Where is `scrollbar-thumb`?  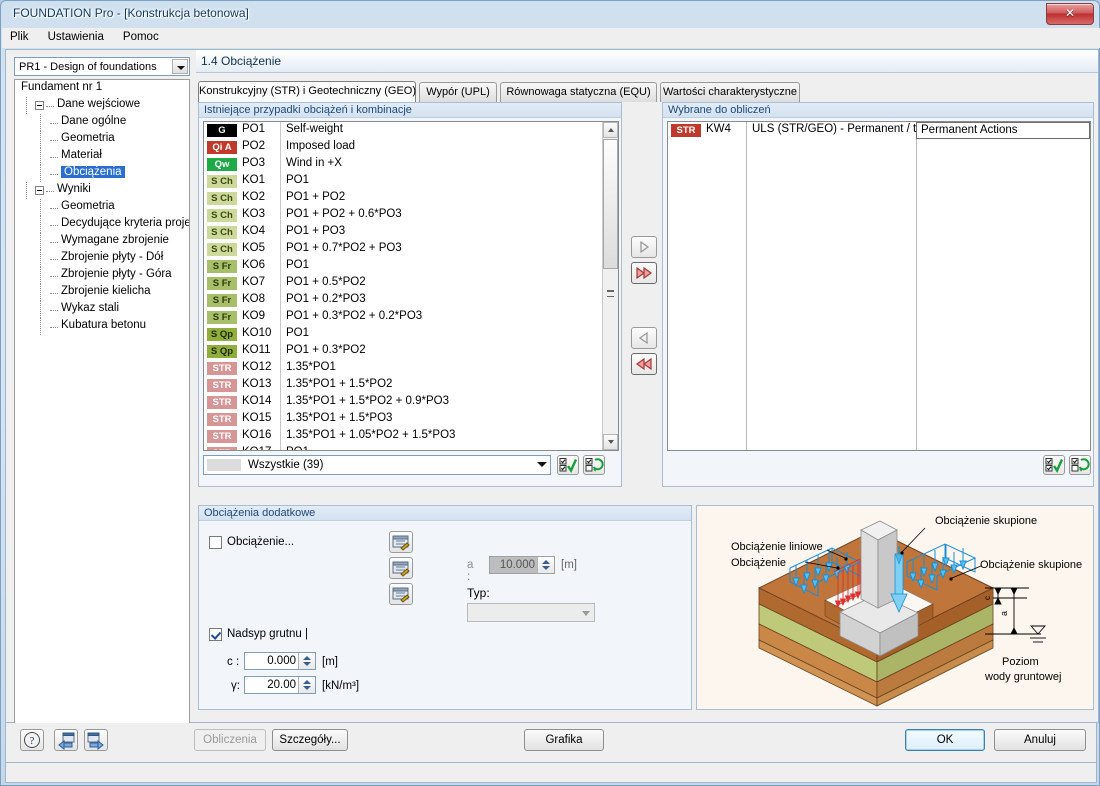
scrollbar-thumb is located at coordinates (610, 204).